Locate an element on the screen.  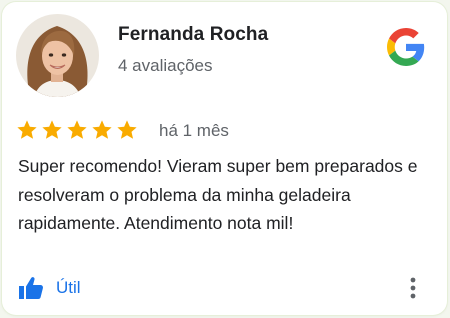
review-time: há 1 mês is located at coordinates (194, 130).